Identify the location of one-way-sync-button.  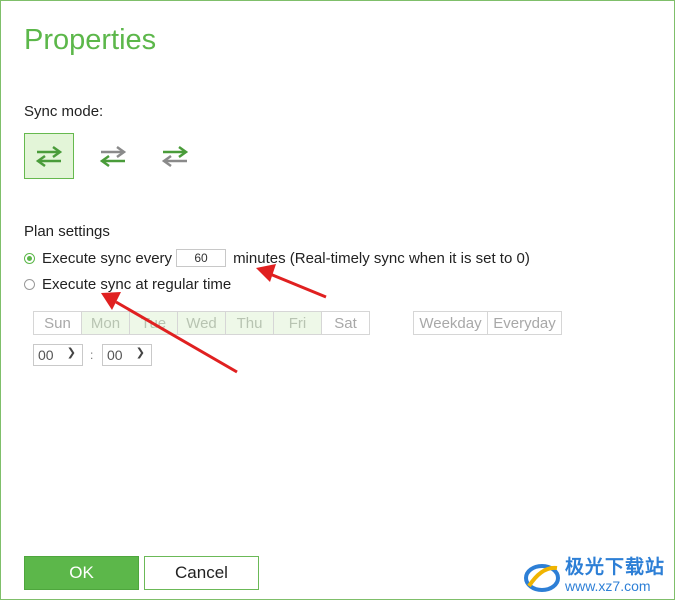
(113, 156).